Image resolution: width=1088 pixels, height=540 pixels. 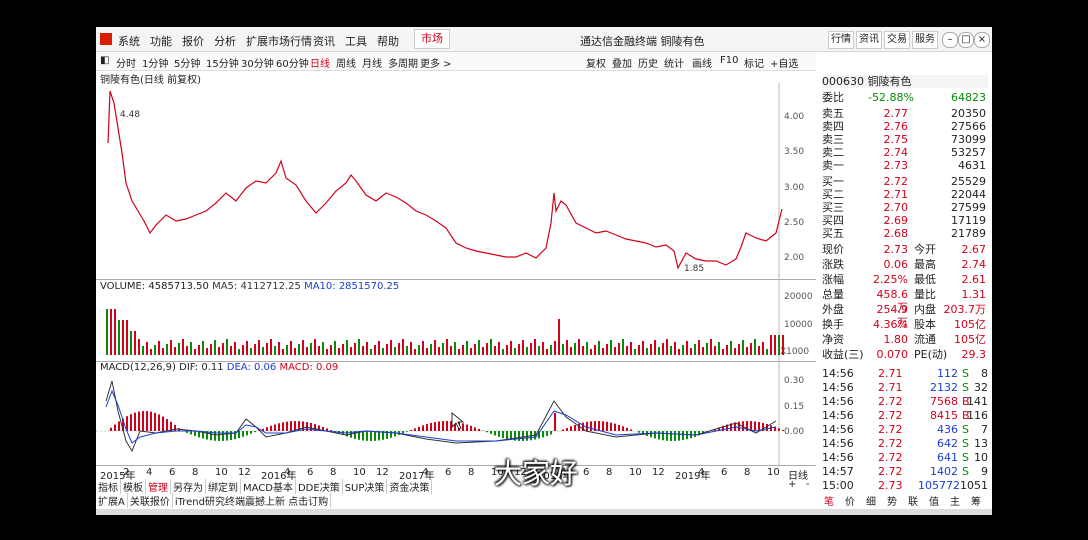 What do you see at coordinates (129, 41) in the screenshot?
I see `menu-item-system: 系统` at bounding box center [129, 41].